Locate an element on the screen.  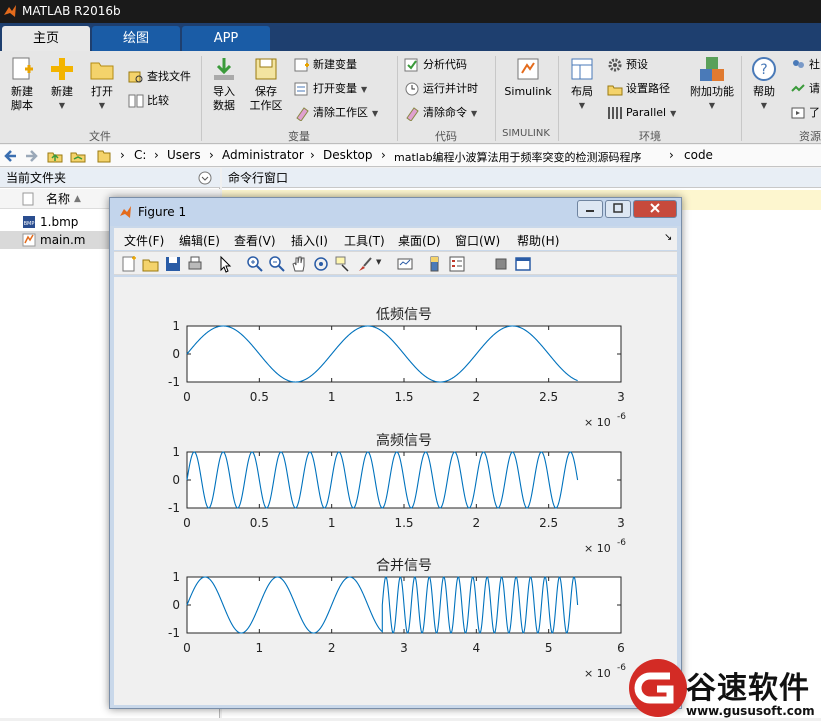
save-workspace-button: 保存 工作区 is located at coordinates (266, 84).